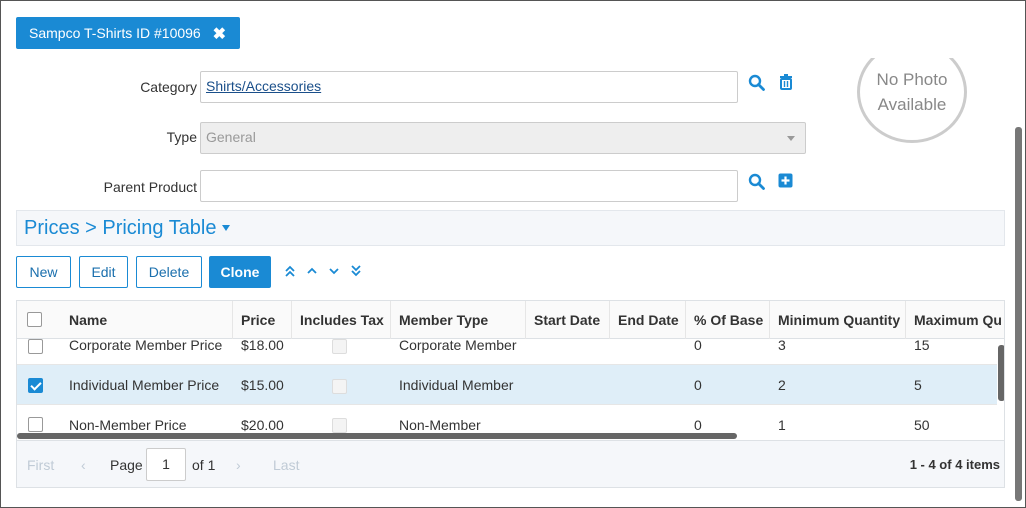 This screenshot has width=1026, height=508. Describe the element at coordinates (115, 33) in the screenshot. I see `record-tab-title: Sampco T-Shirts ID #10096` at that location.